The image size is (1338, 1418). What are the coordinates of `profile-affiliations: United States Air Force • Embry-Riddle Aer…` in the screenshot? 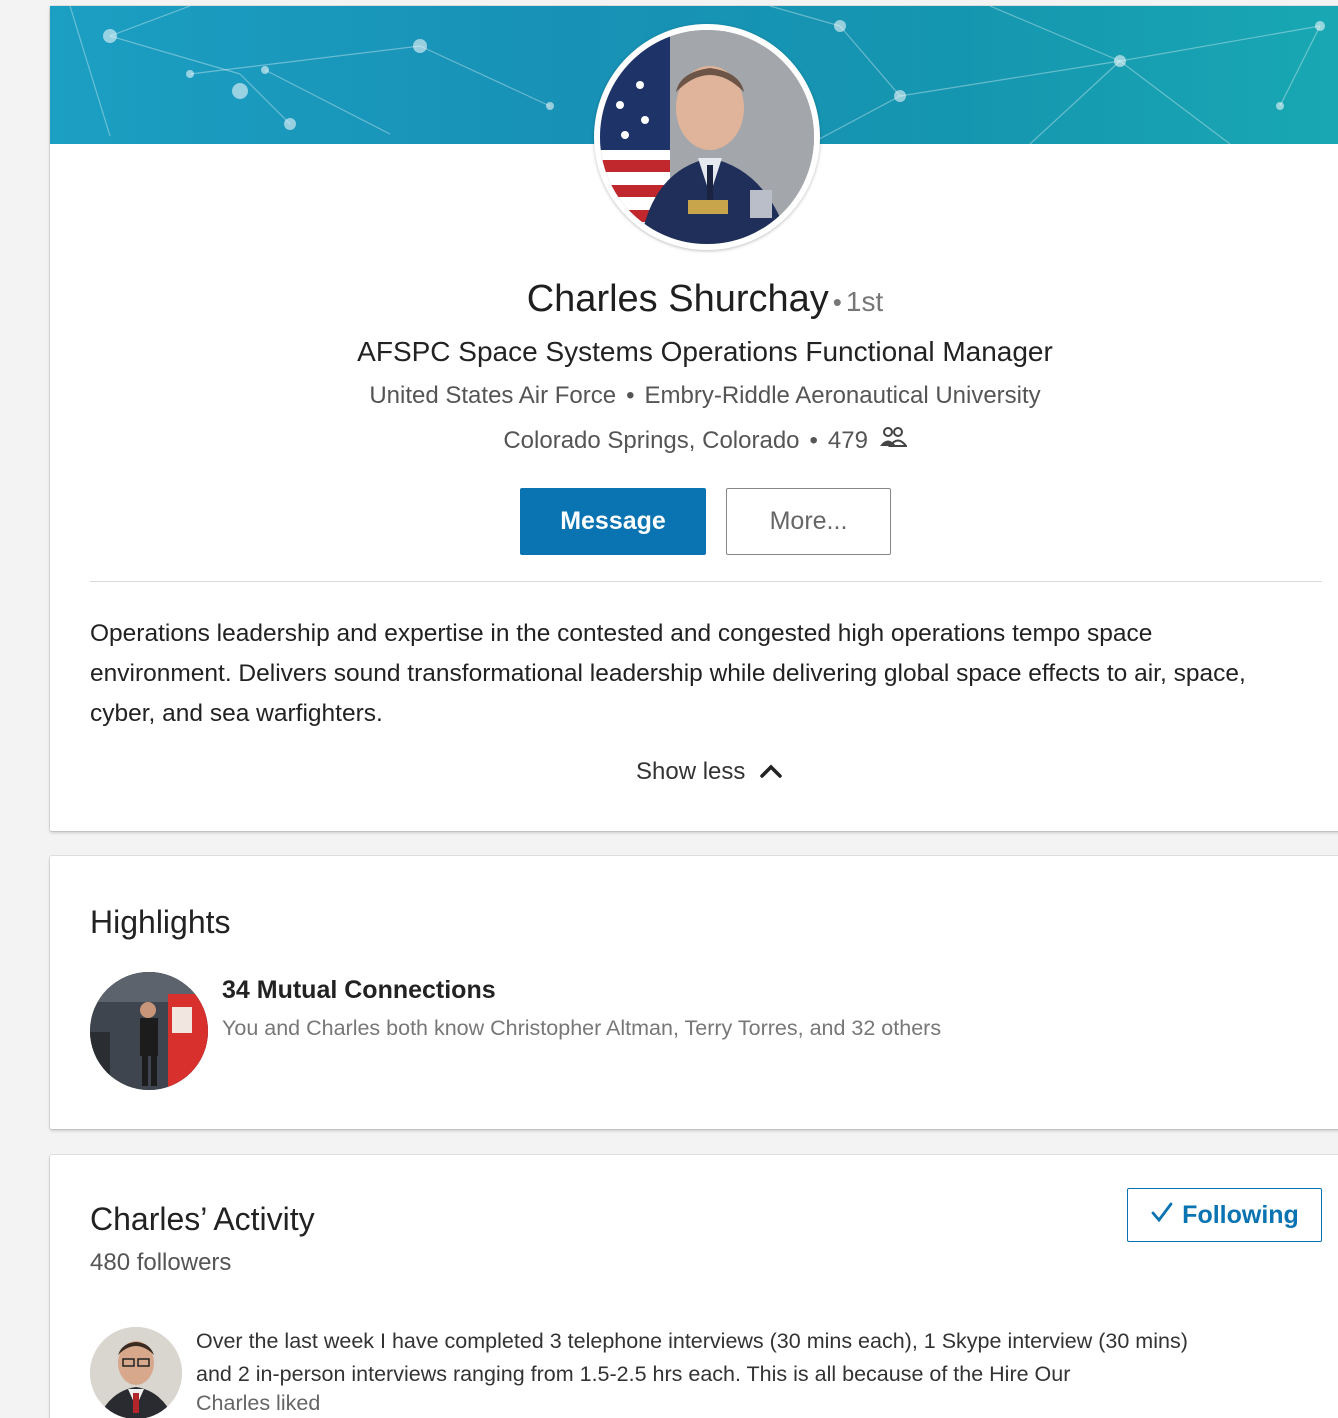 It's located at (694, 396).